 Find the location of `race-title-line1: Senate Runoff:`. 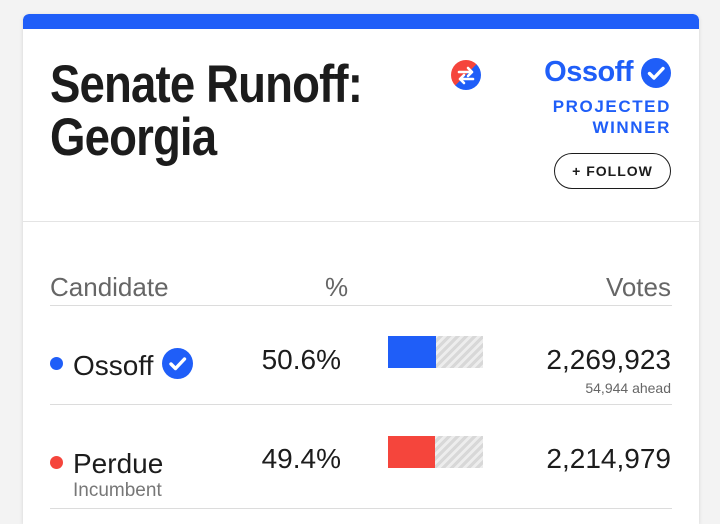

race-title-line1: Senate Runoff: is located at coordinates (206, 84).